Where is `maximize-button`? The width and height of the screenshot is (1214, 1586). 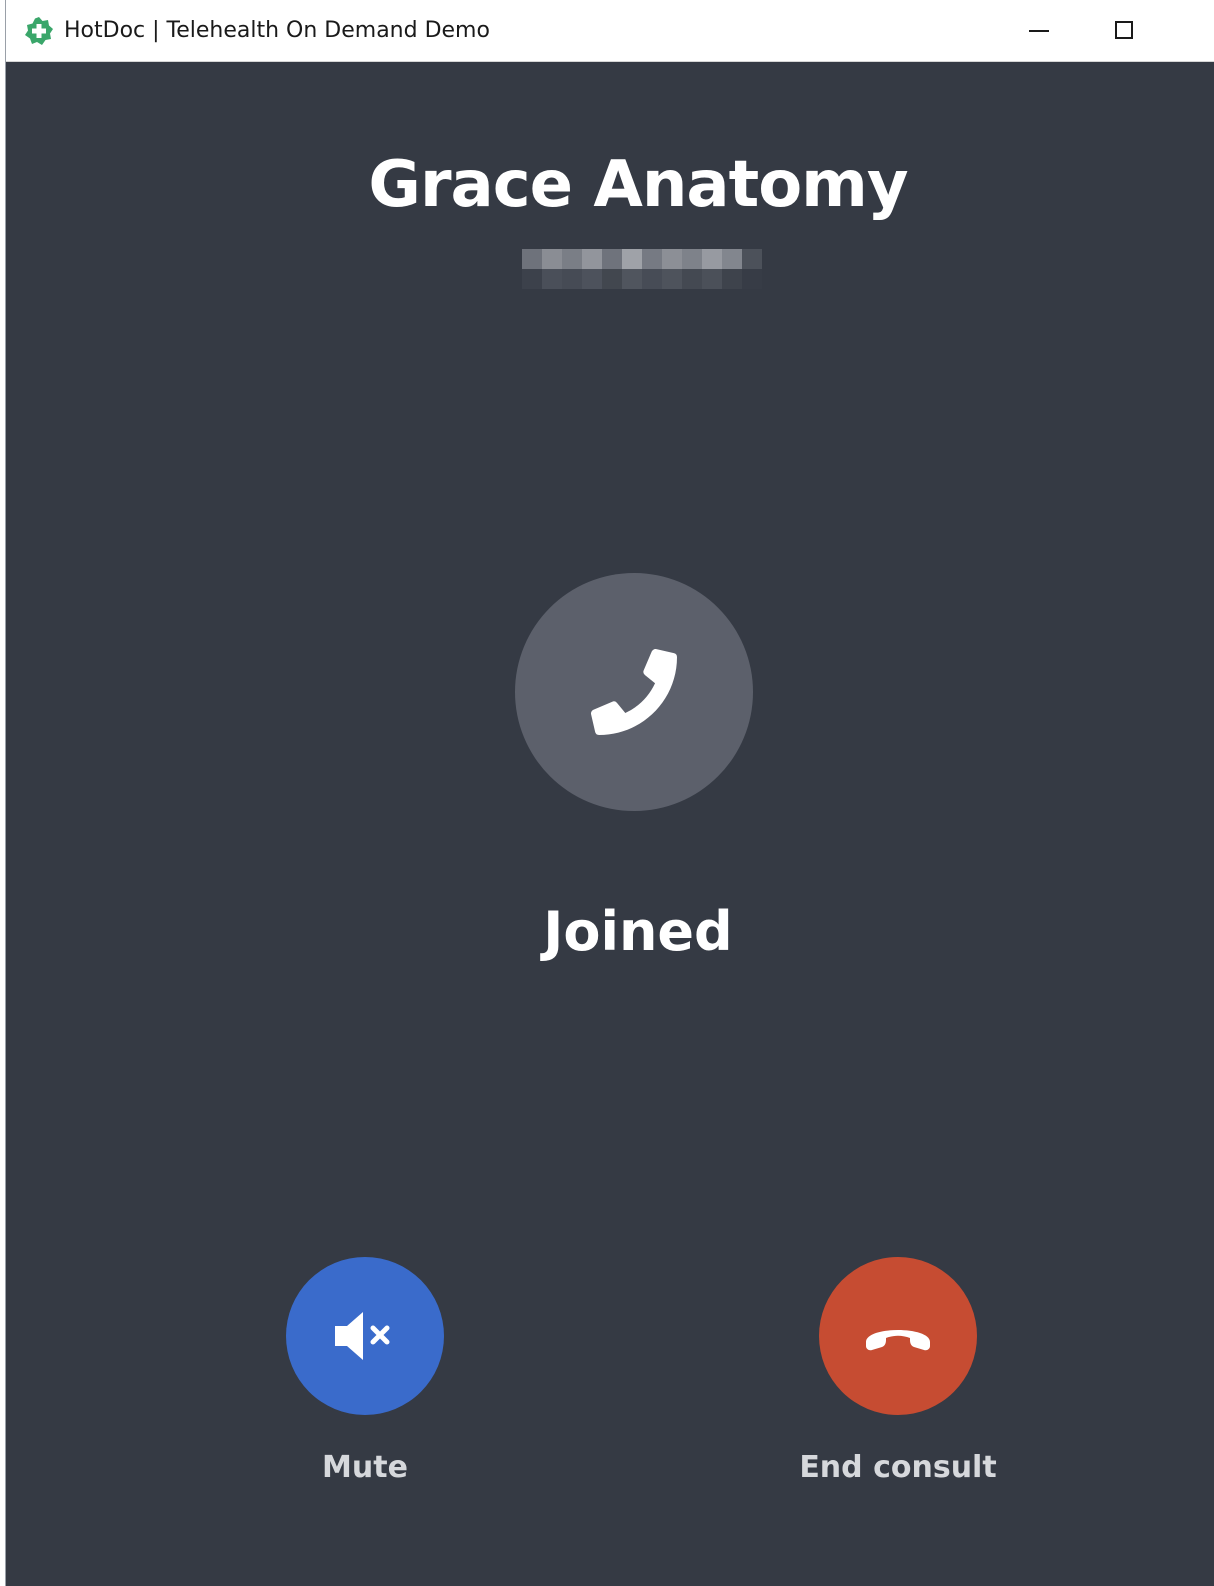 maximize-button is located at coordinates (1124, 31).